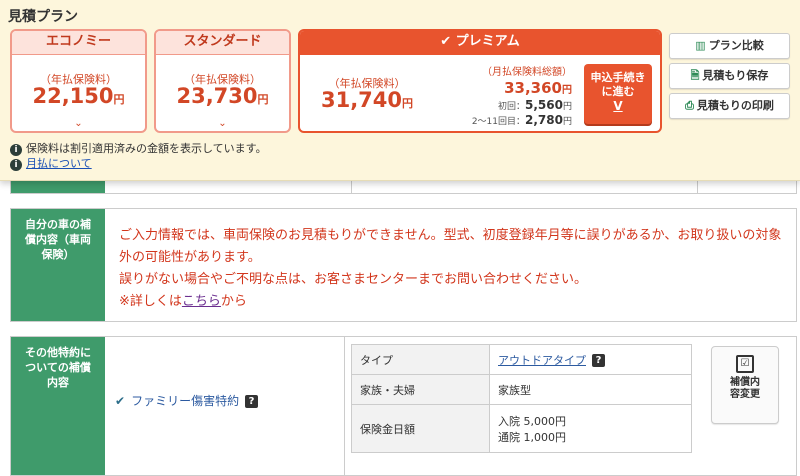 Image resolution: width=800 pixels, height=476 pixels. I want to click on discount-note: i 保険料は割引適用済みの金額を表示しています。, so click(138, 148).